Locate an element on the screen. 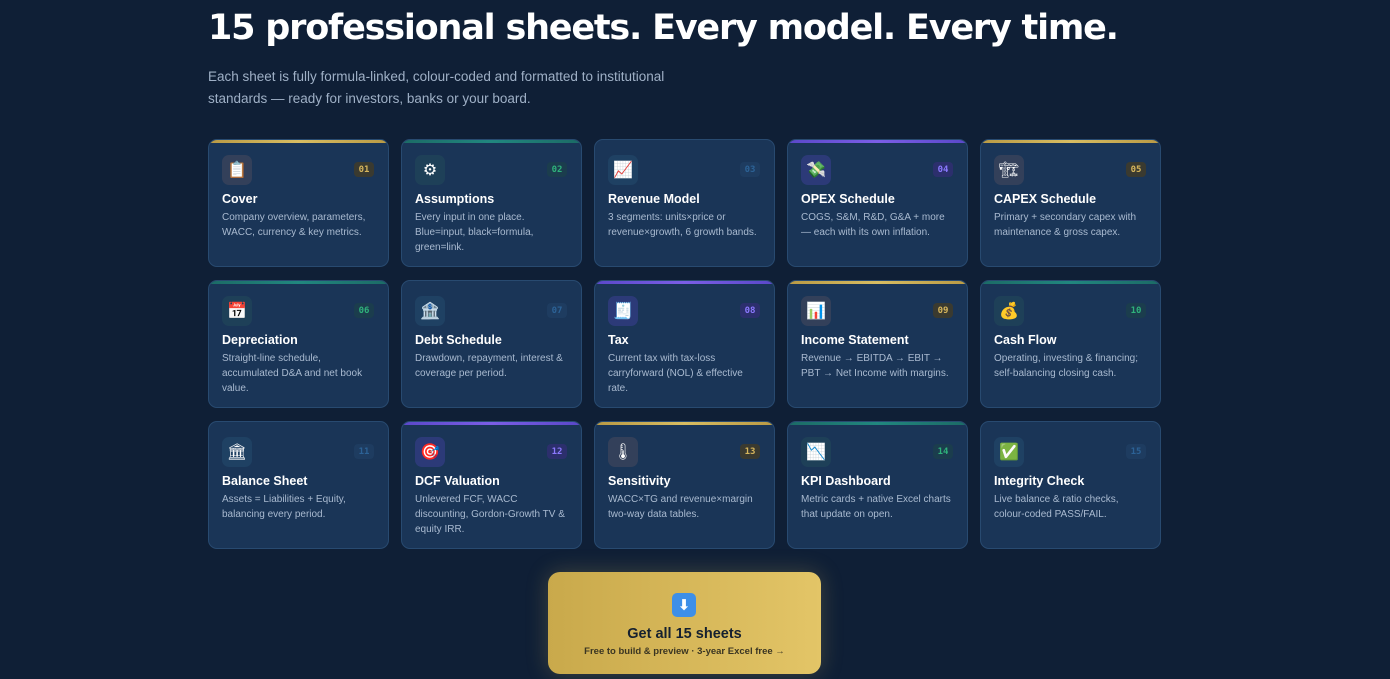  sheet-title: Sensitivity is located at coordinates (639, 481).